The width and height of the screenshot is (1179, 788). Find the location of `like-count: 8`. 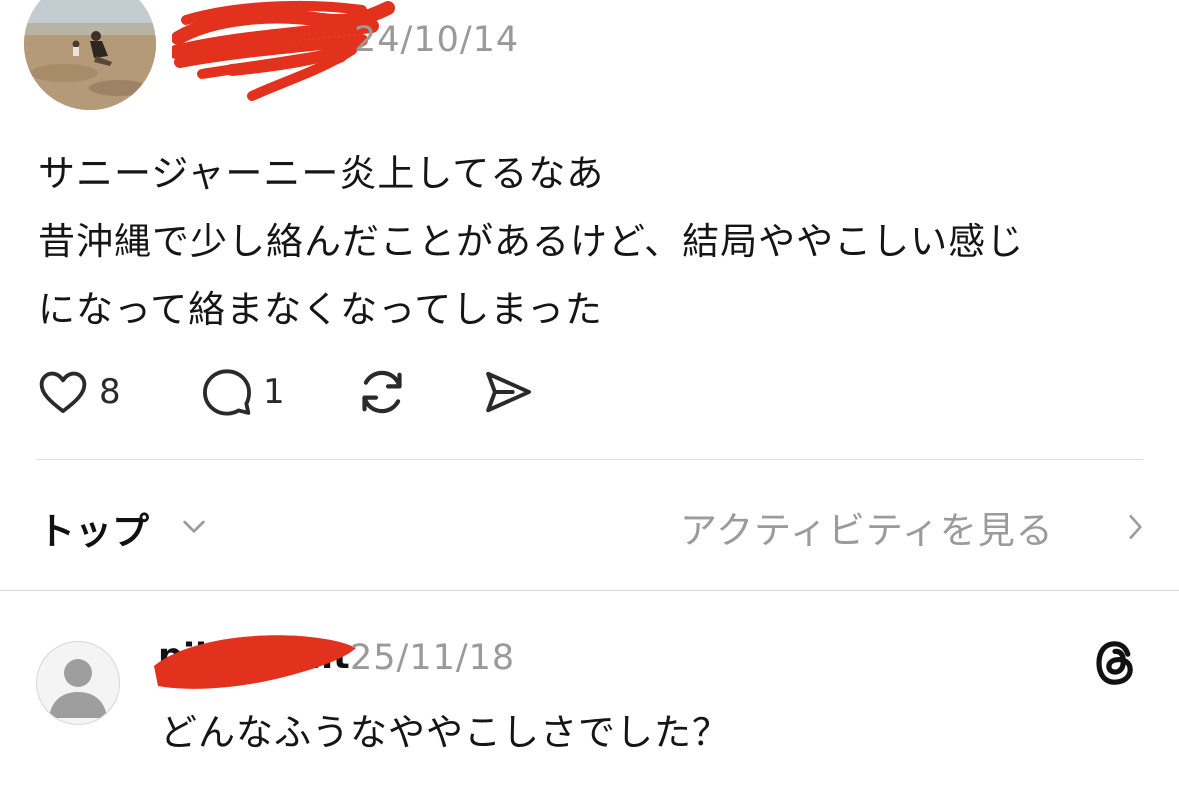

like-count: 8 is located at coordinates (110, 392).